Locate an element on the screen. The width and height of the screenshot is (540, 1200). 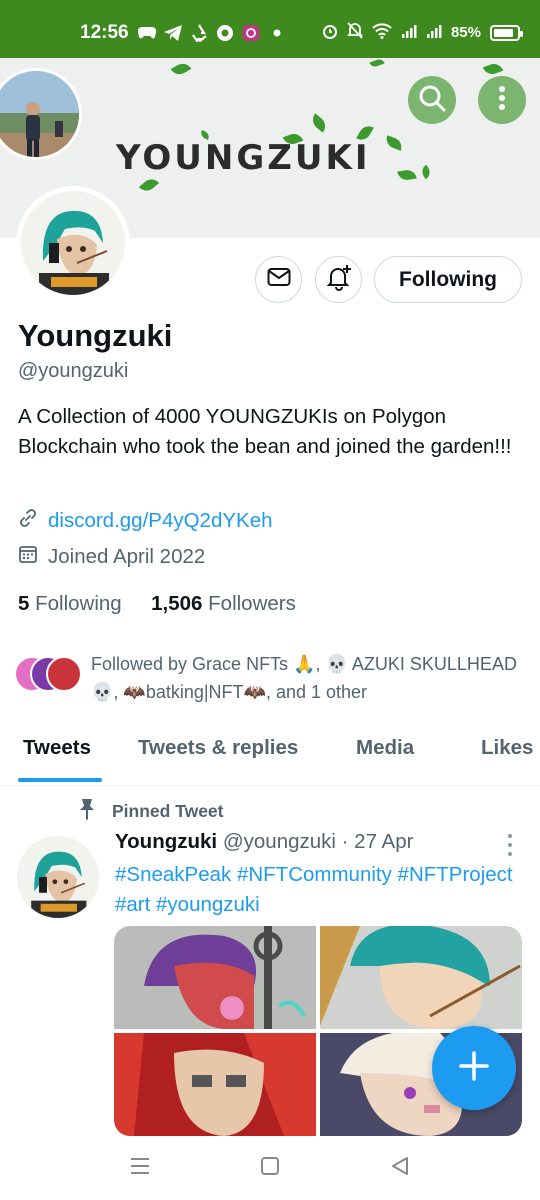
system-navigation-bar is located at coordinates (270, 1168).